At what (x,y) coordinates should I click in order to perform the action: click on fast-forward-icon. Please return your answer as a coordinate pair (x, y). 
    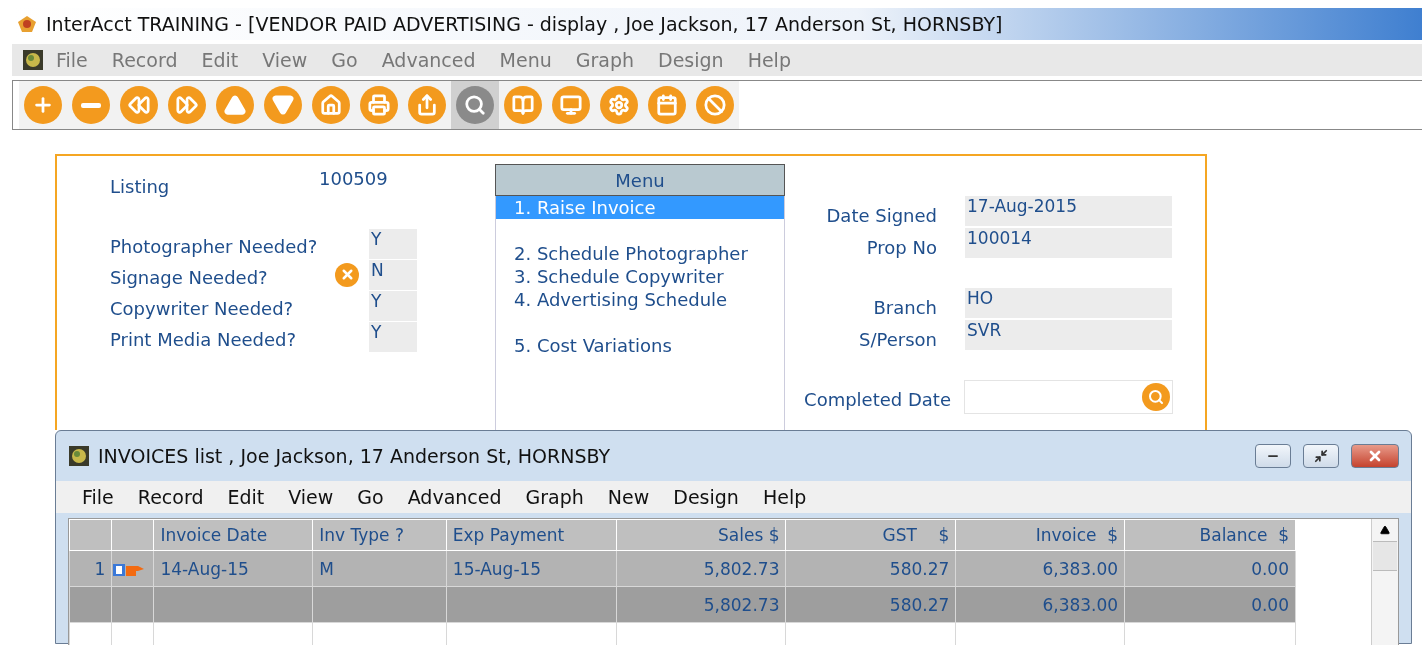
    Looking at the image, I should click on (187, 105).